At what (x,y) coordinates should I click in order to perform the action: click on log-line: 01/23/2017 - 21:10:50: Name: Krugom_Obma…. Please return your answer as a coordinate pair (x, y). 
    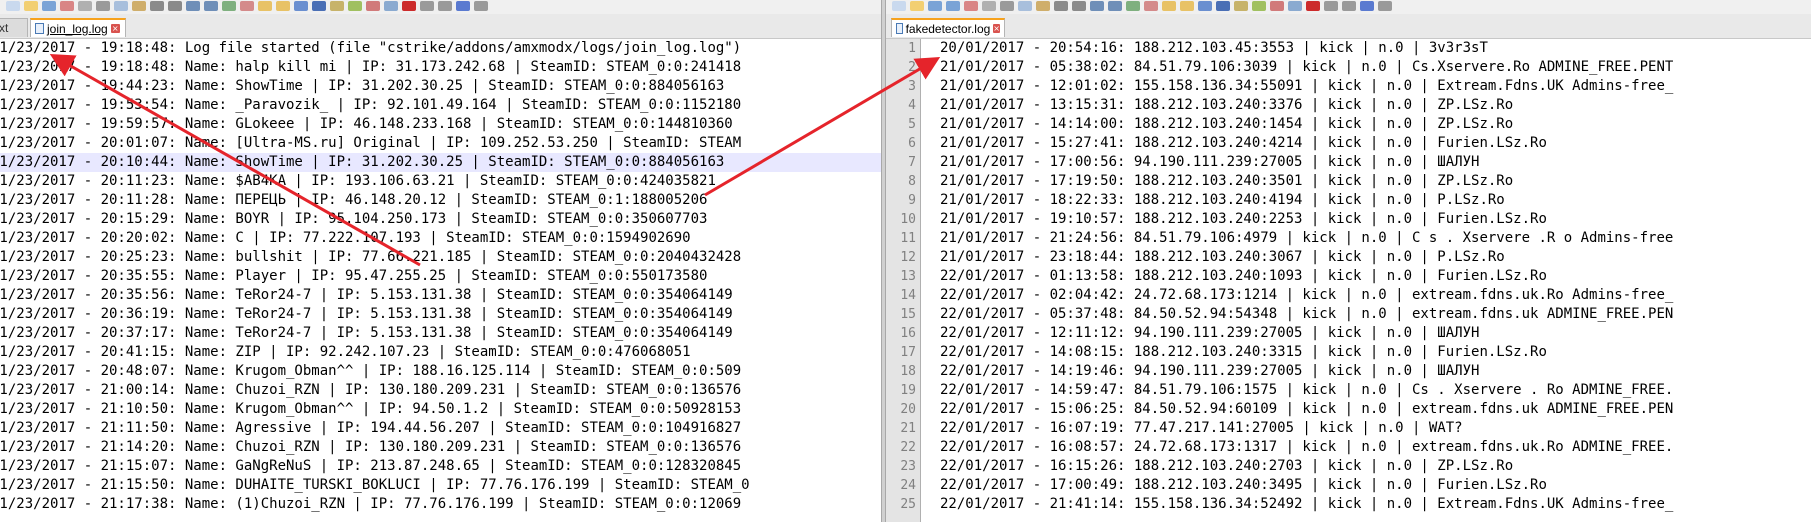
    Looking at the image, I should click on (440, 409).